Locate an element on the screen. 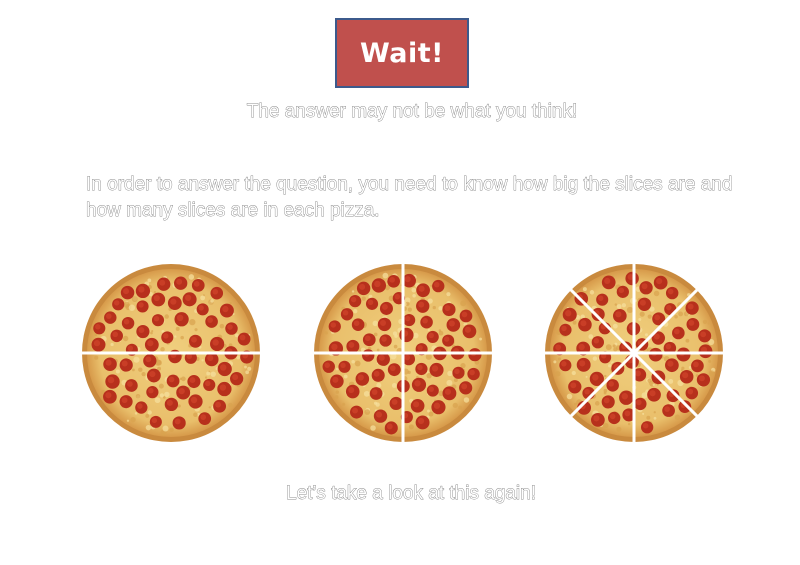  pizza-quarters-image is located at coordinates (403, 353).